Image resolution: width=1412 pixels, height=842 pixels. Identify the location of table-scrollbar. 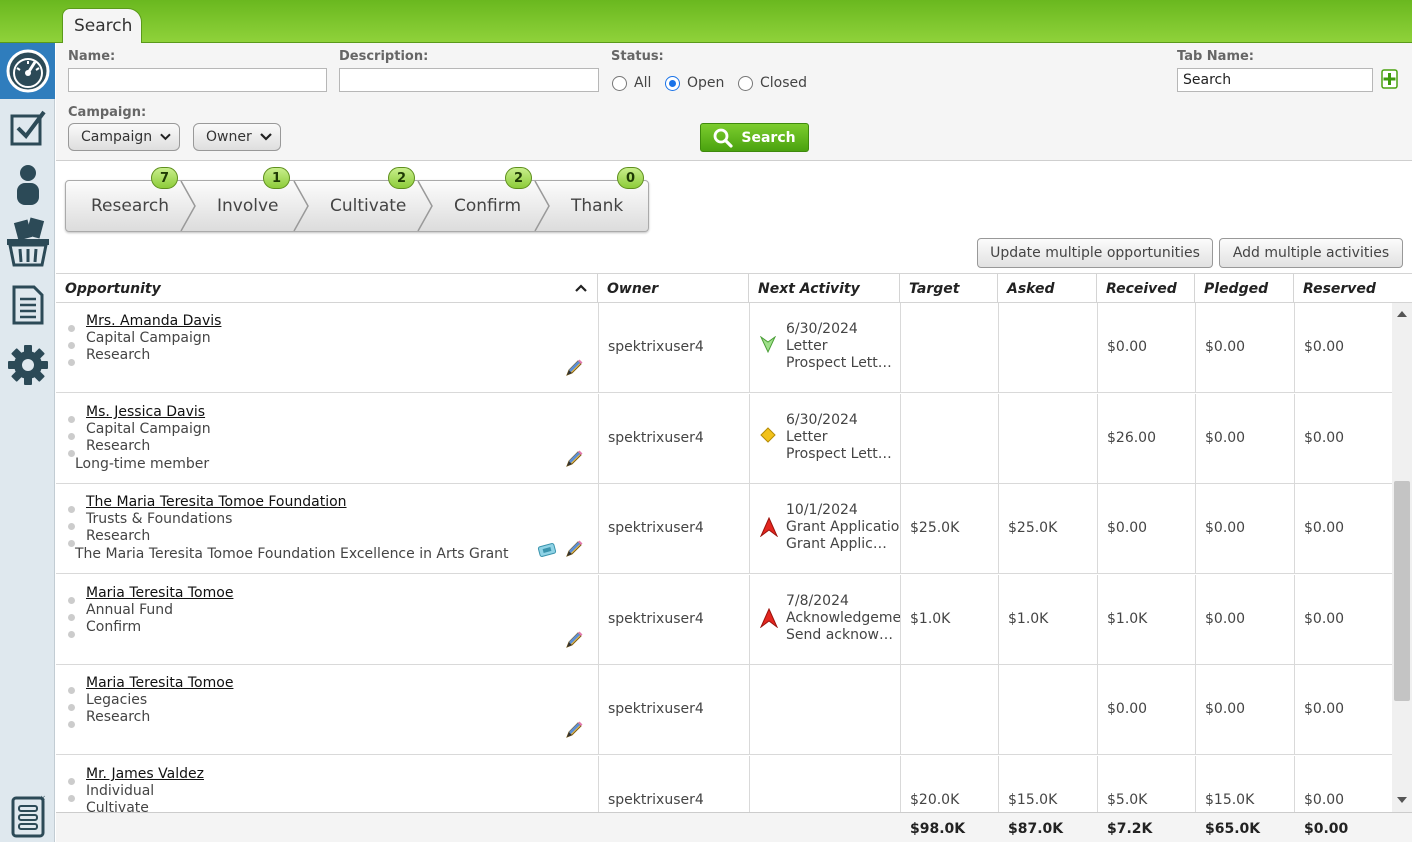
(1402, 557).